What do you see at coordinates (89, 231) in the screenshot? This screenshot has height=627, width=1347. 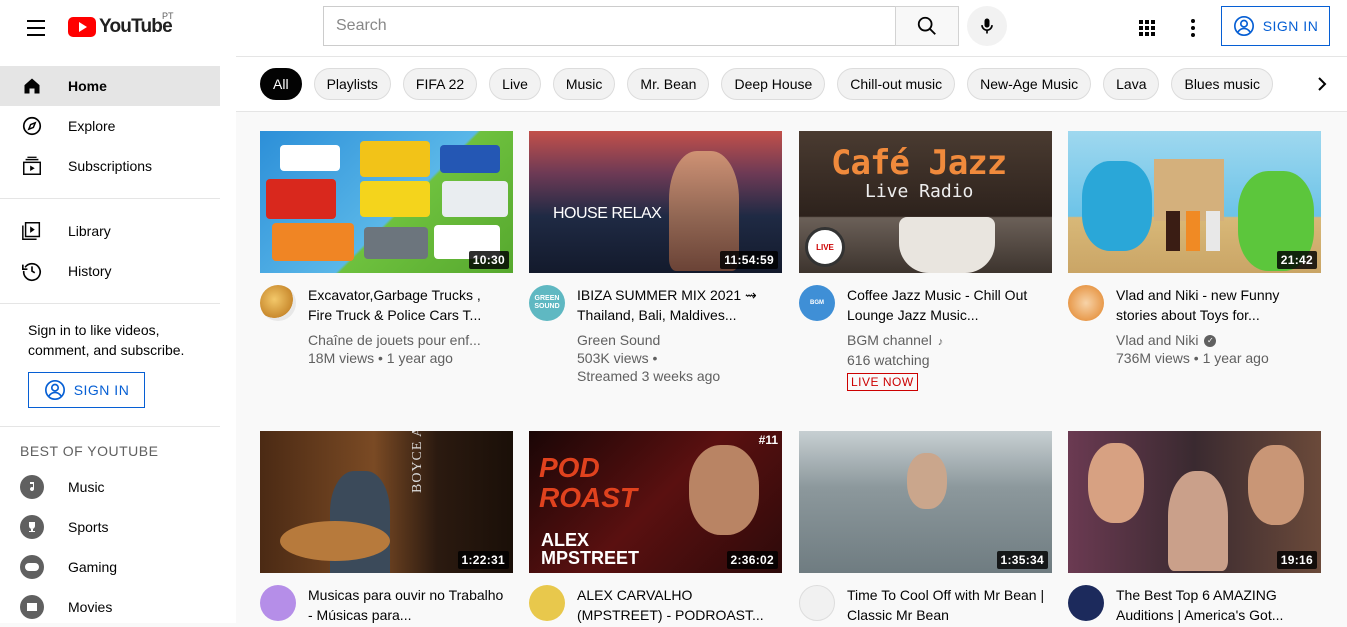 I see `sidebar-item-label: Library` at bounding box center [89, 231].